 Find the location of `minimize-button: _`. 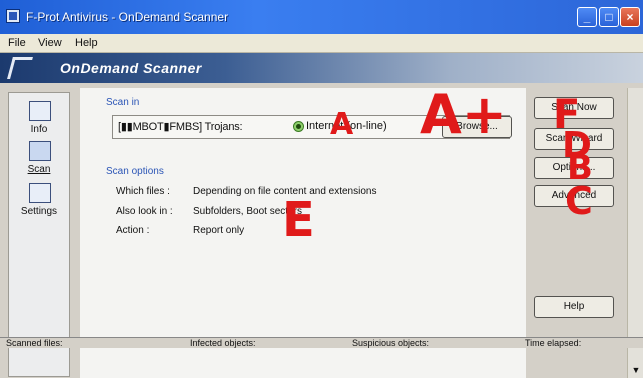

minimize-button: _ is located at coordinates (587, 17).